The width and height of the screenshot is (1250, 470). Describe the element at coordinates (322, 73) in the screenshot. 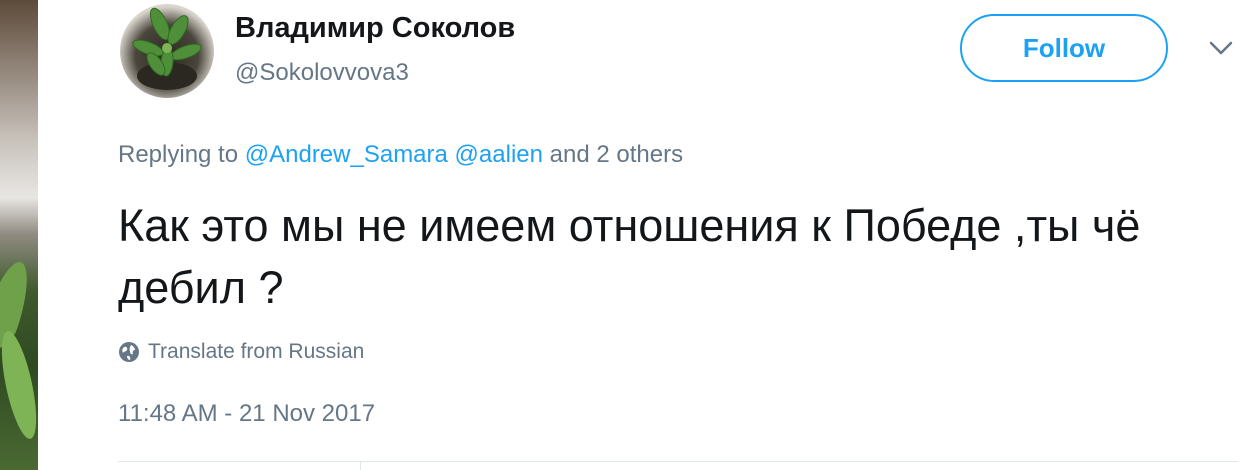

I see `user-handle: @Sokolovvova3` at that location.